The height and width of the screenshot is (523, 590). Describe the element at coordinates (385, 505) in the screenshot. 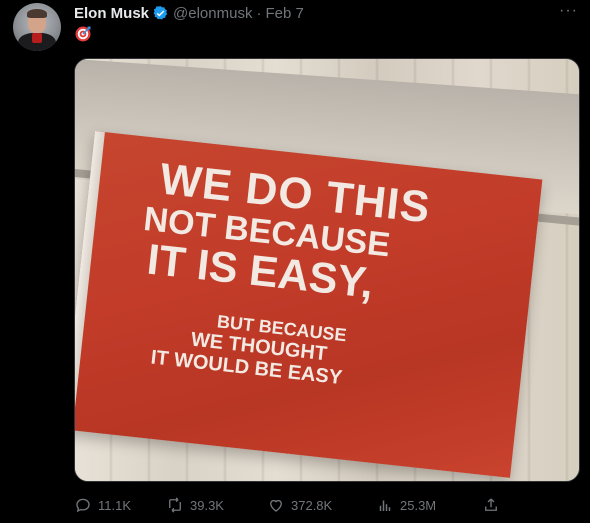

I see `views-icon` at that location.